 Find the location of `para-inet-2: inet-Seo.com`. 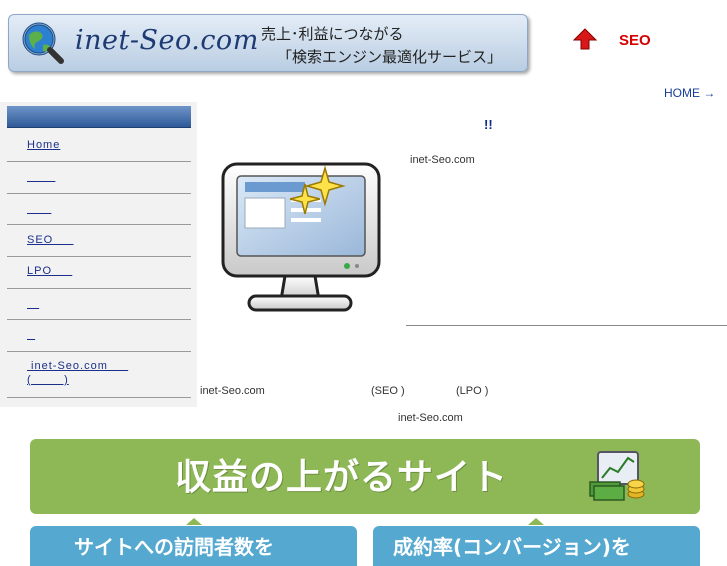

para-inet-2: inet-Seo.com is located at coordinates (430, 418).